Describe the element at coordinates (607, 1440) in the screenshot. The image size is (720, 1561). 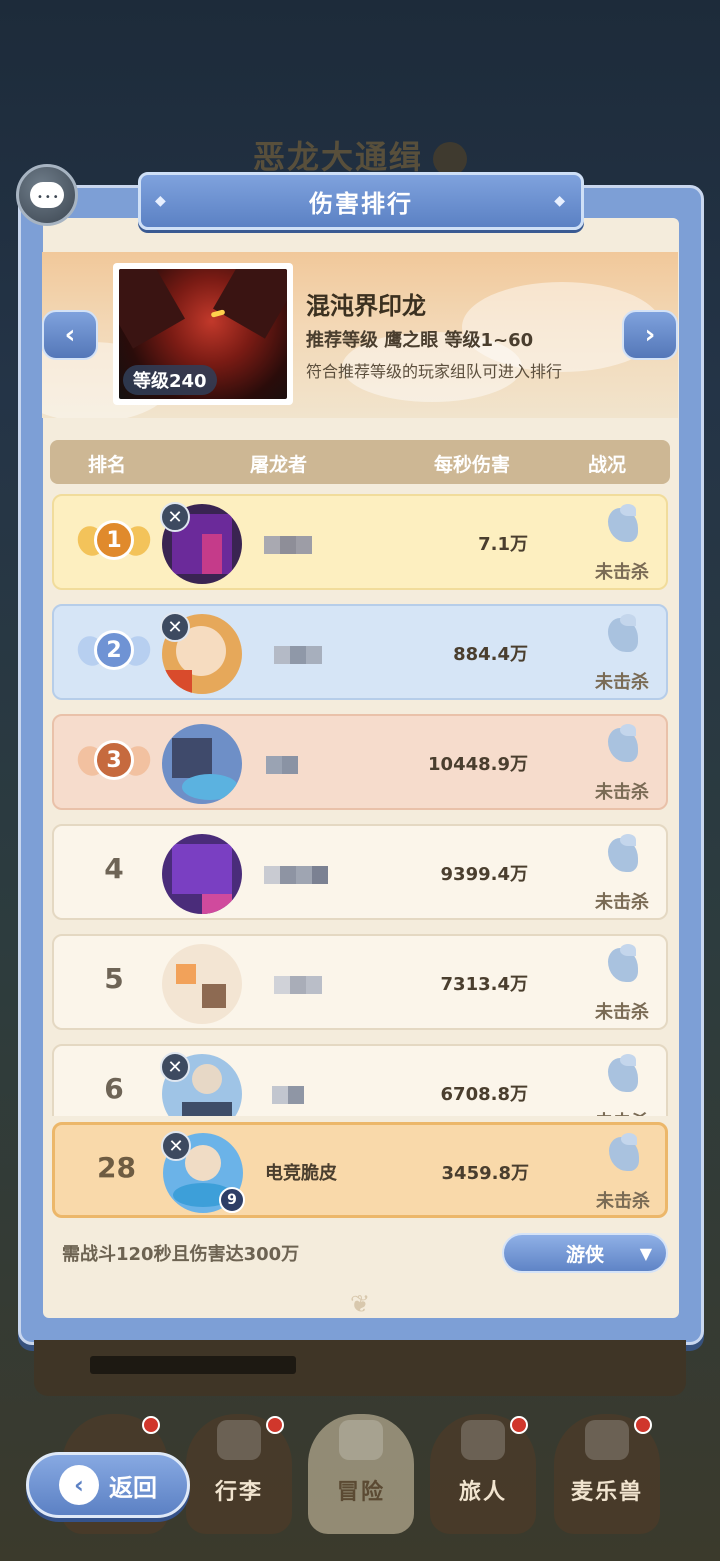
I see `pet-icon` at that location.